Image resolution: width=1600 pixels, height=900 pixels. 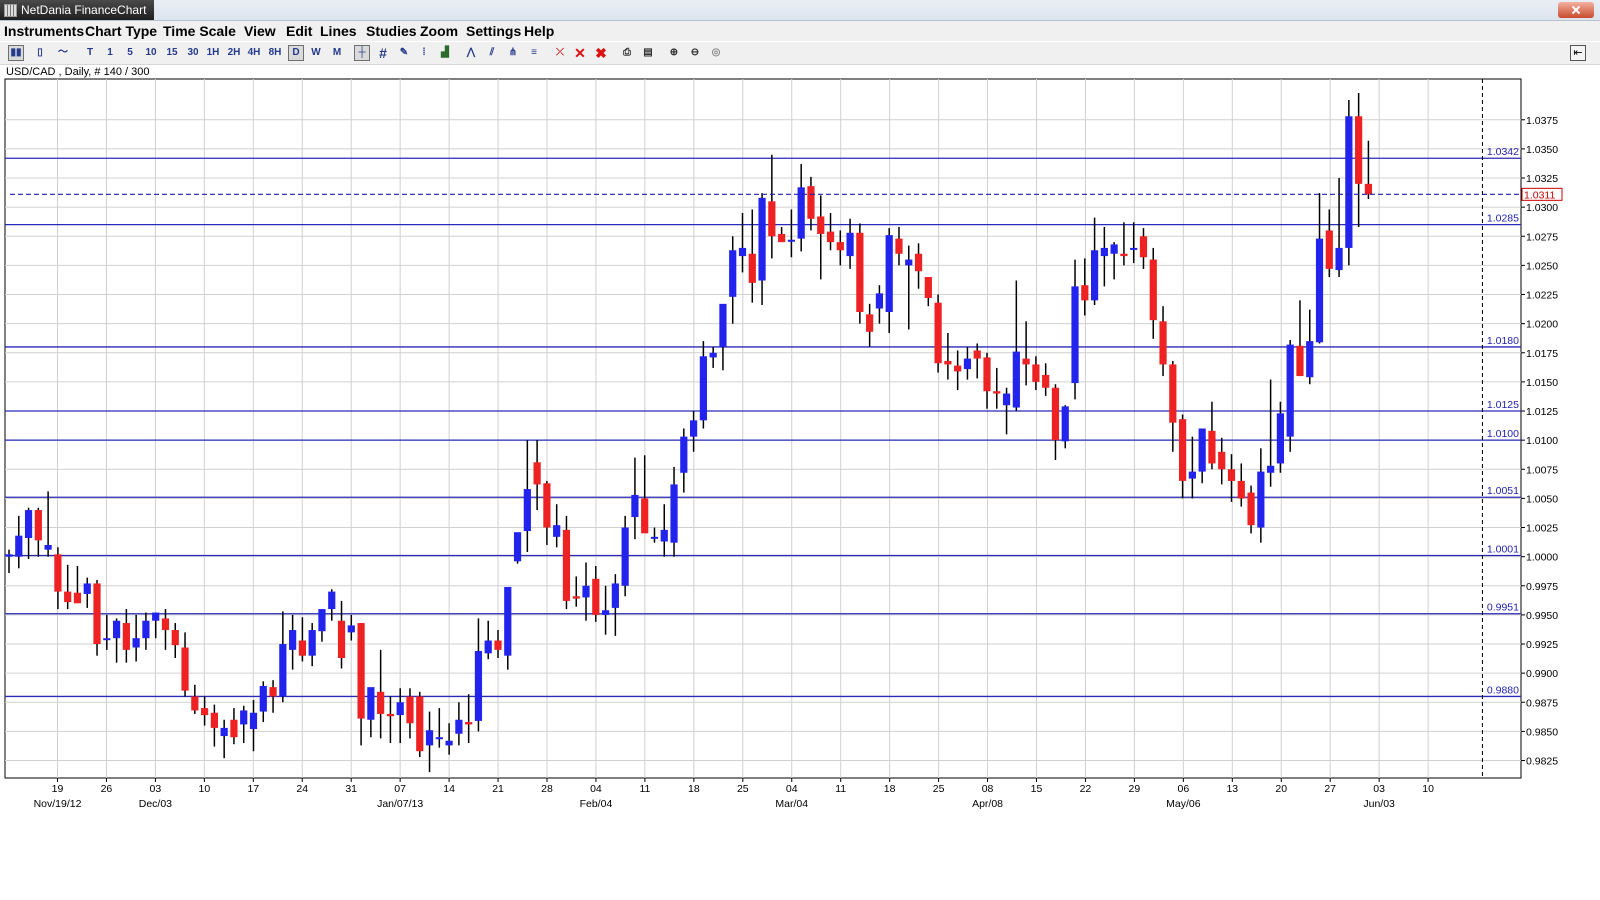 What do you see at coordinates (1503, 549) in the screenshot?
I see `line-level-label: 1.0001` at bounding box center [1503, 549].